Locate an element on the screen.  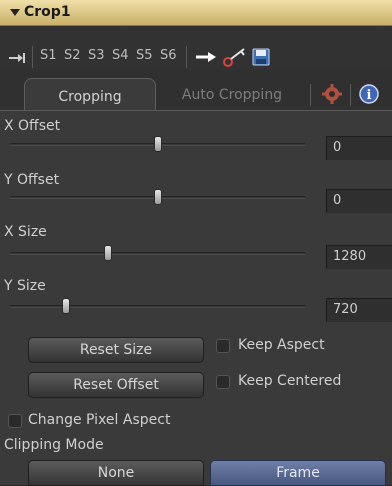
s6-button: S6 is located at coordinates (168, 55).